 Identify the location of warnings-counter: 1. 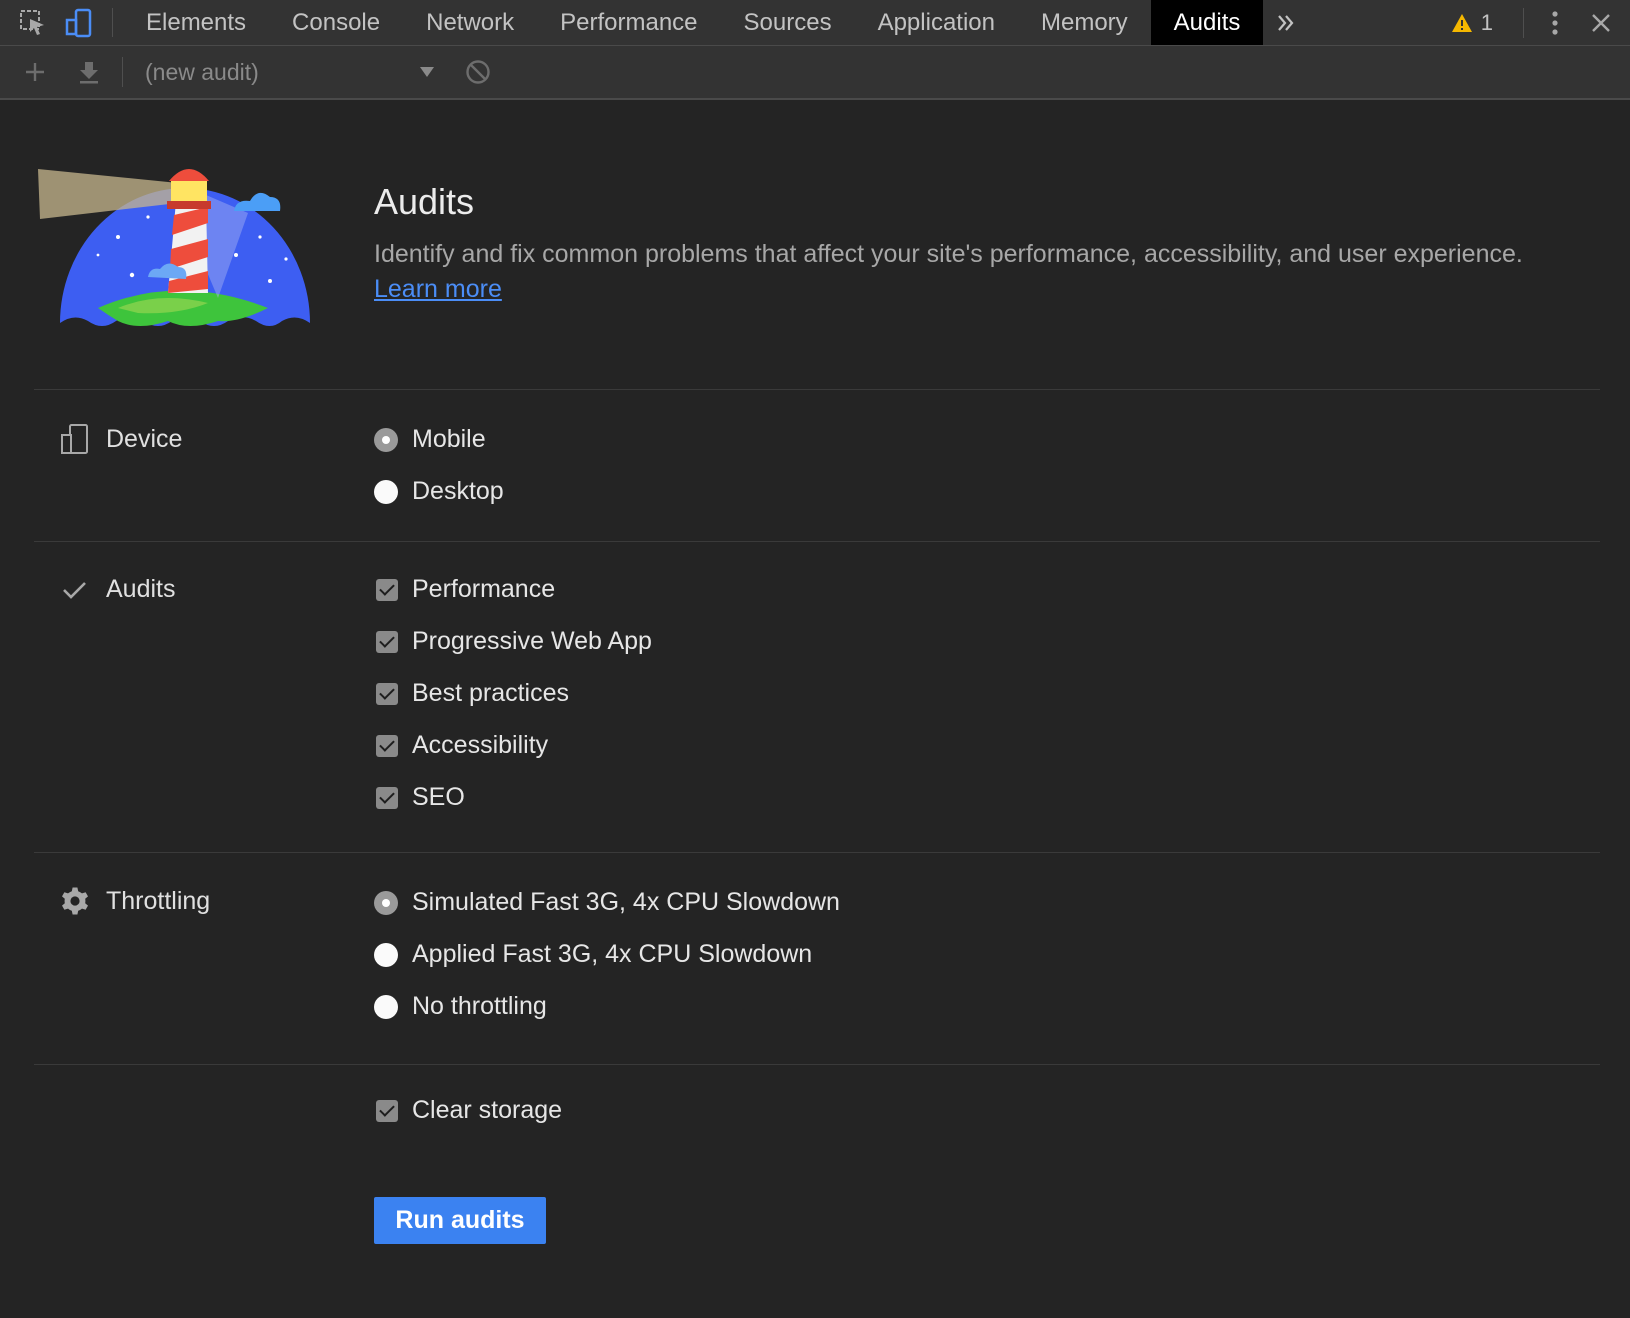
(1472, 23).